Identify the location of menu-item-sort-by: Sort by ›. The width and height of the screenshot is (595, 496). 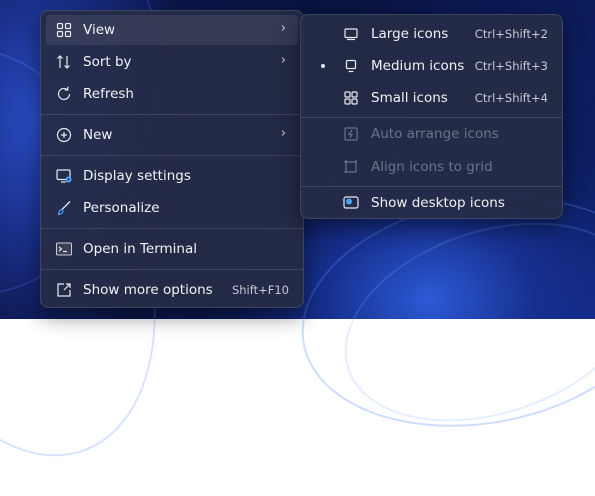
(172, 62).